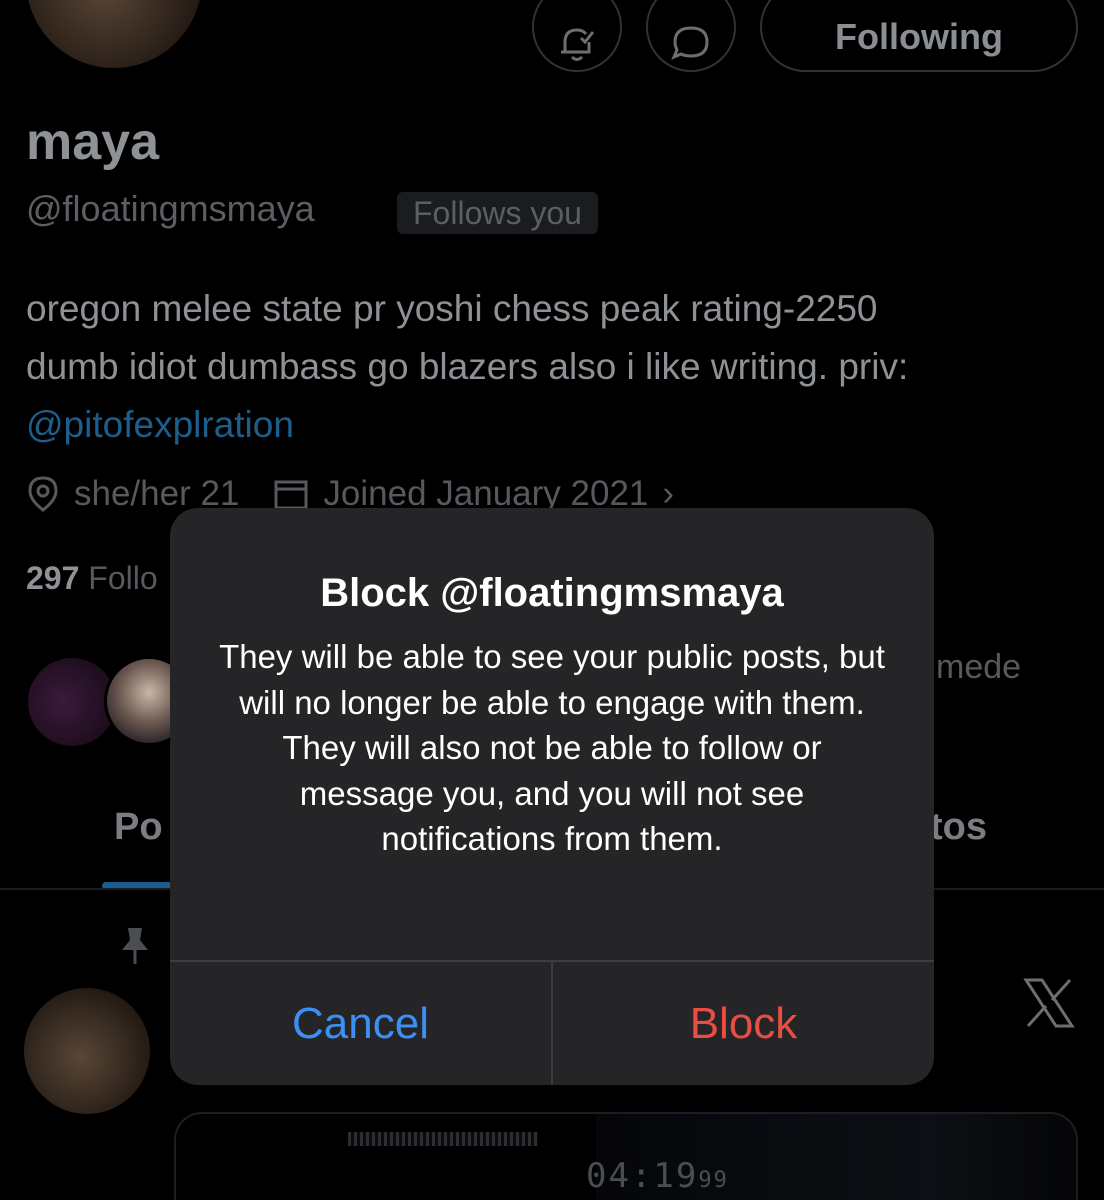 The height and width of the screenshot is (1200, 1104). What do you see at coordinates (53, 578) in the screenshot?
I see `following-count: 297` at bounding box center [53, 578].